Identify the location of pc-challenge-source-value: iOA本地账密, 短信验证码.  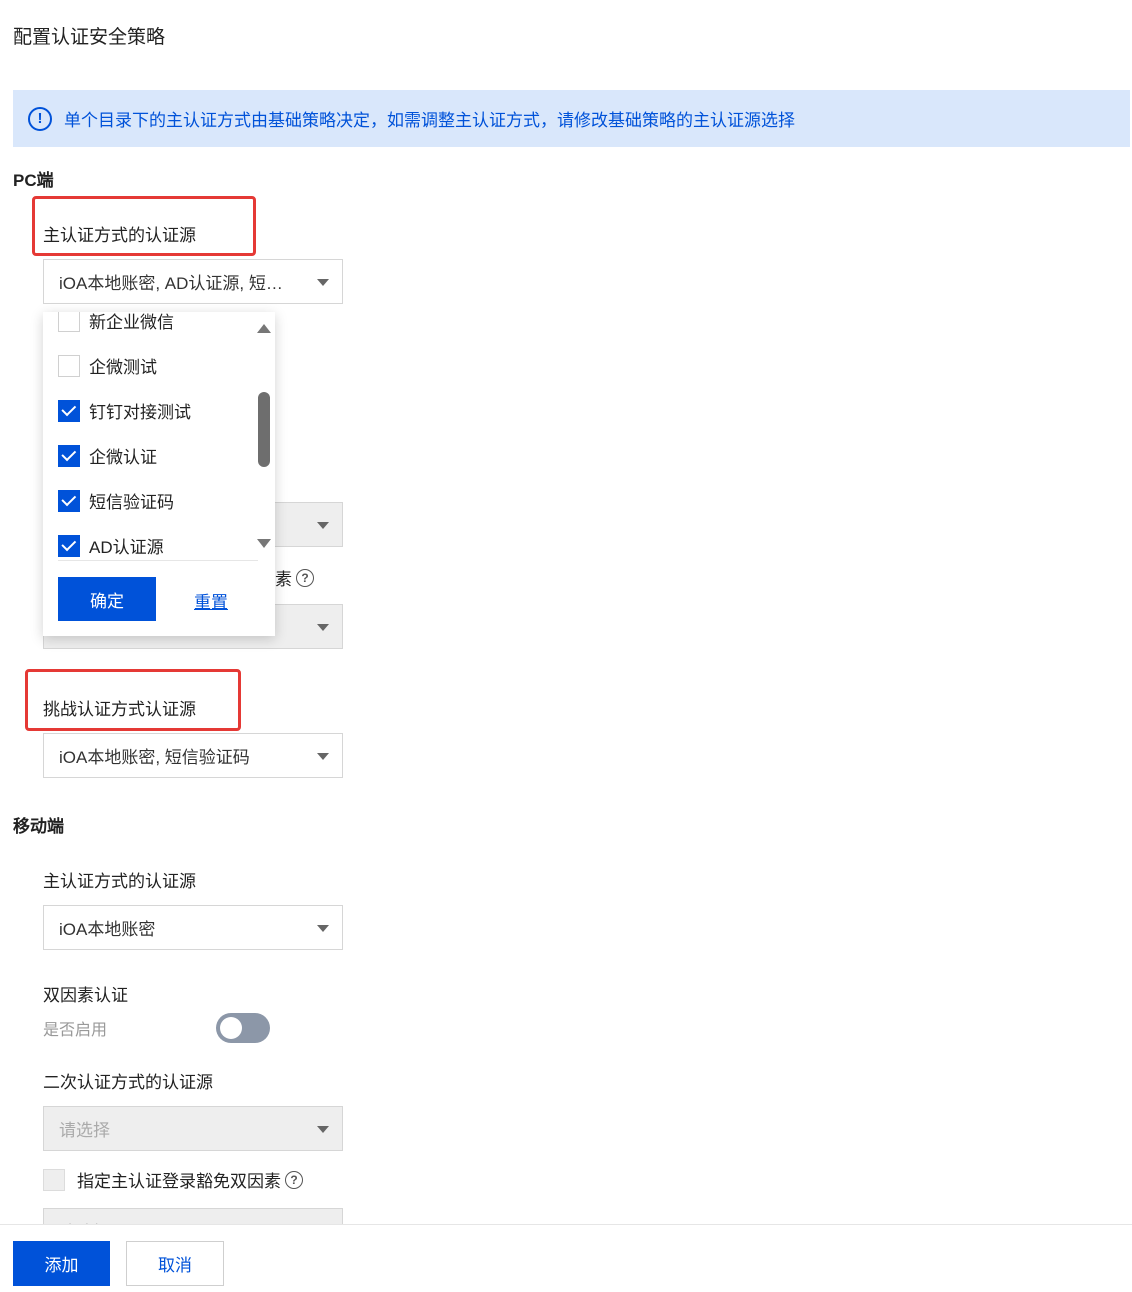
(154, 757).